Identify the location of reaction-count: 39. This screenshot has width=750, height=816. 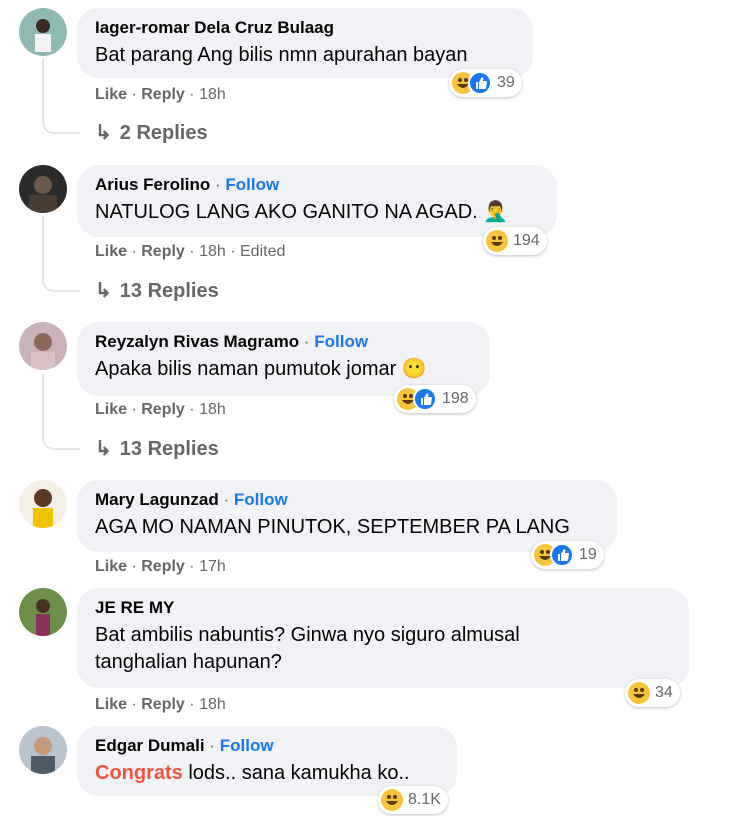
(506, 82).